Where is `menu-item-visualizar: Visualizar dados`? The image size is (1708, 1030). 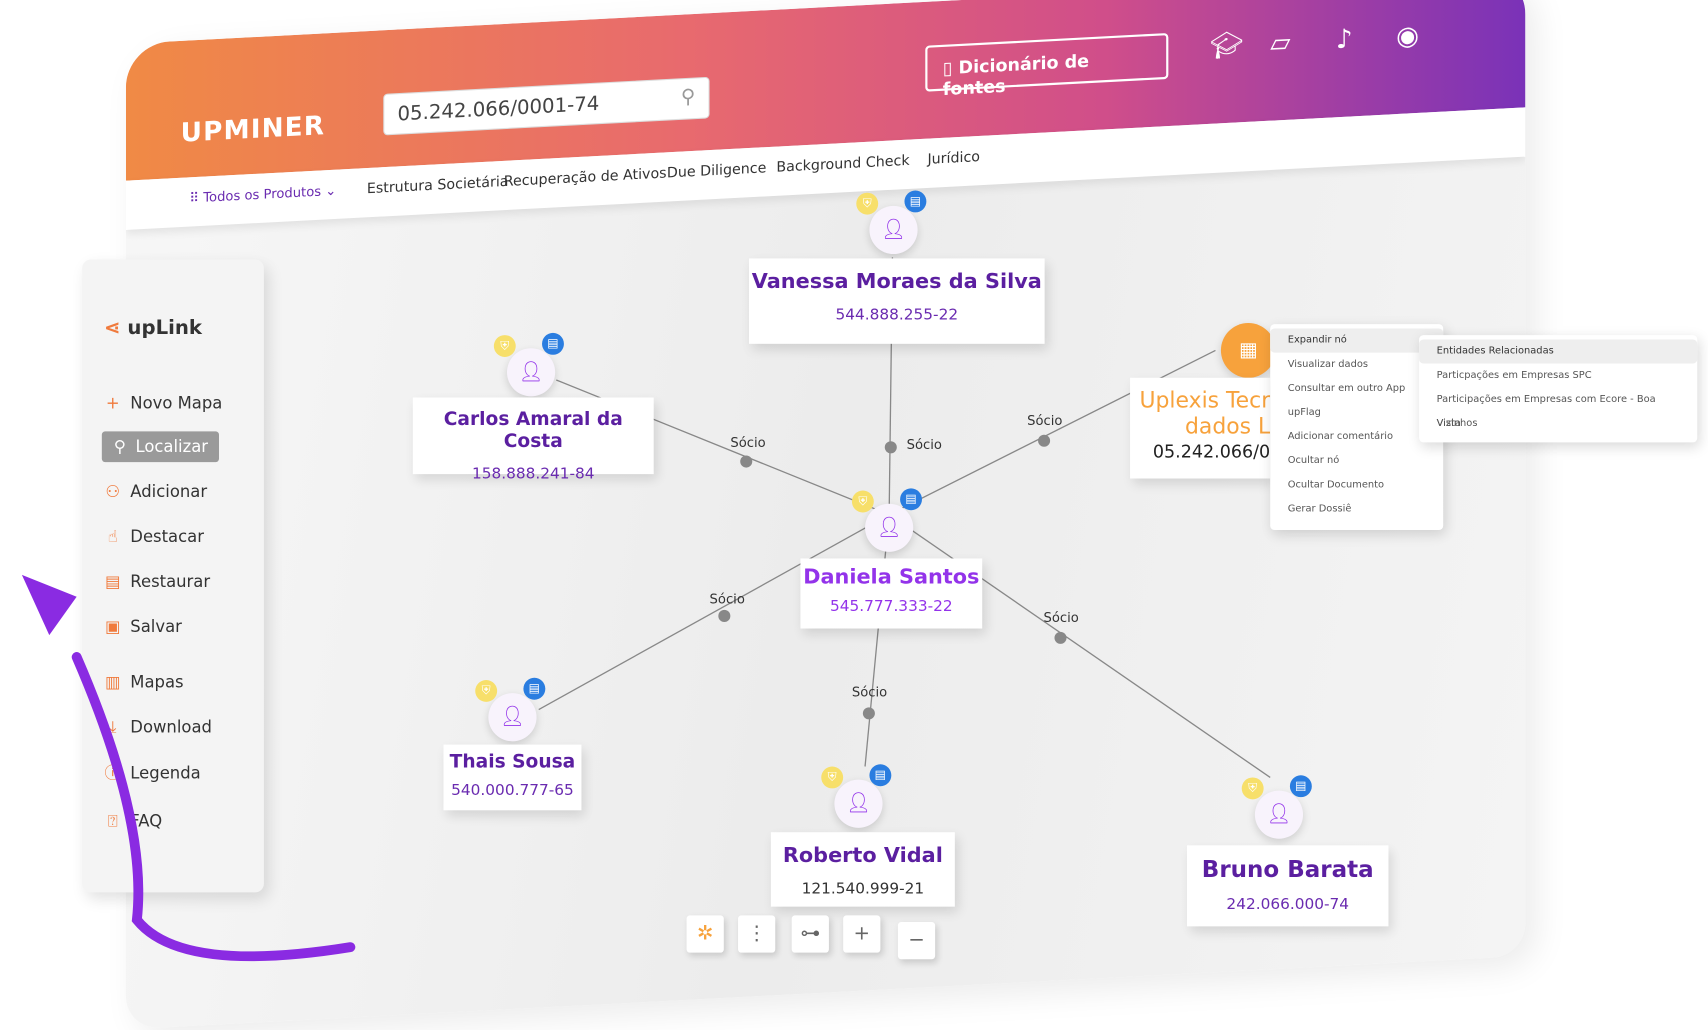
menu-item-visualizar: Visualizar dados is located at coordinates (1356, 365).